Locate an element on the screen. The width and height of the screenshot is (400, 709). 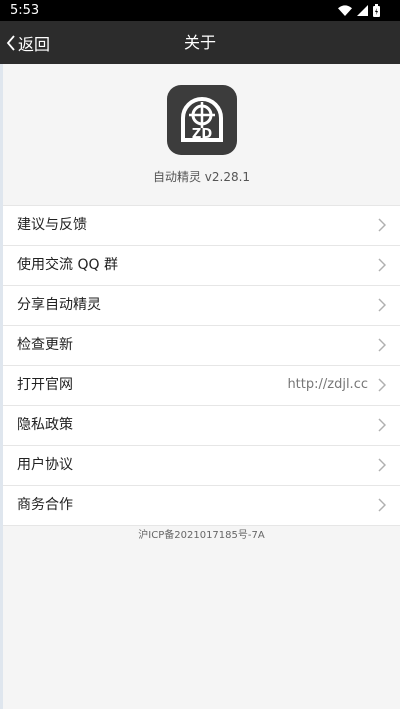
menu-item-label: 用户协议 is located at coordinates (45, 465).